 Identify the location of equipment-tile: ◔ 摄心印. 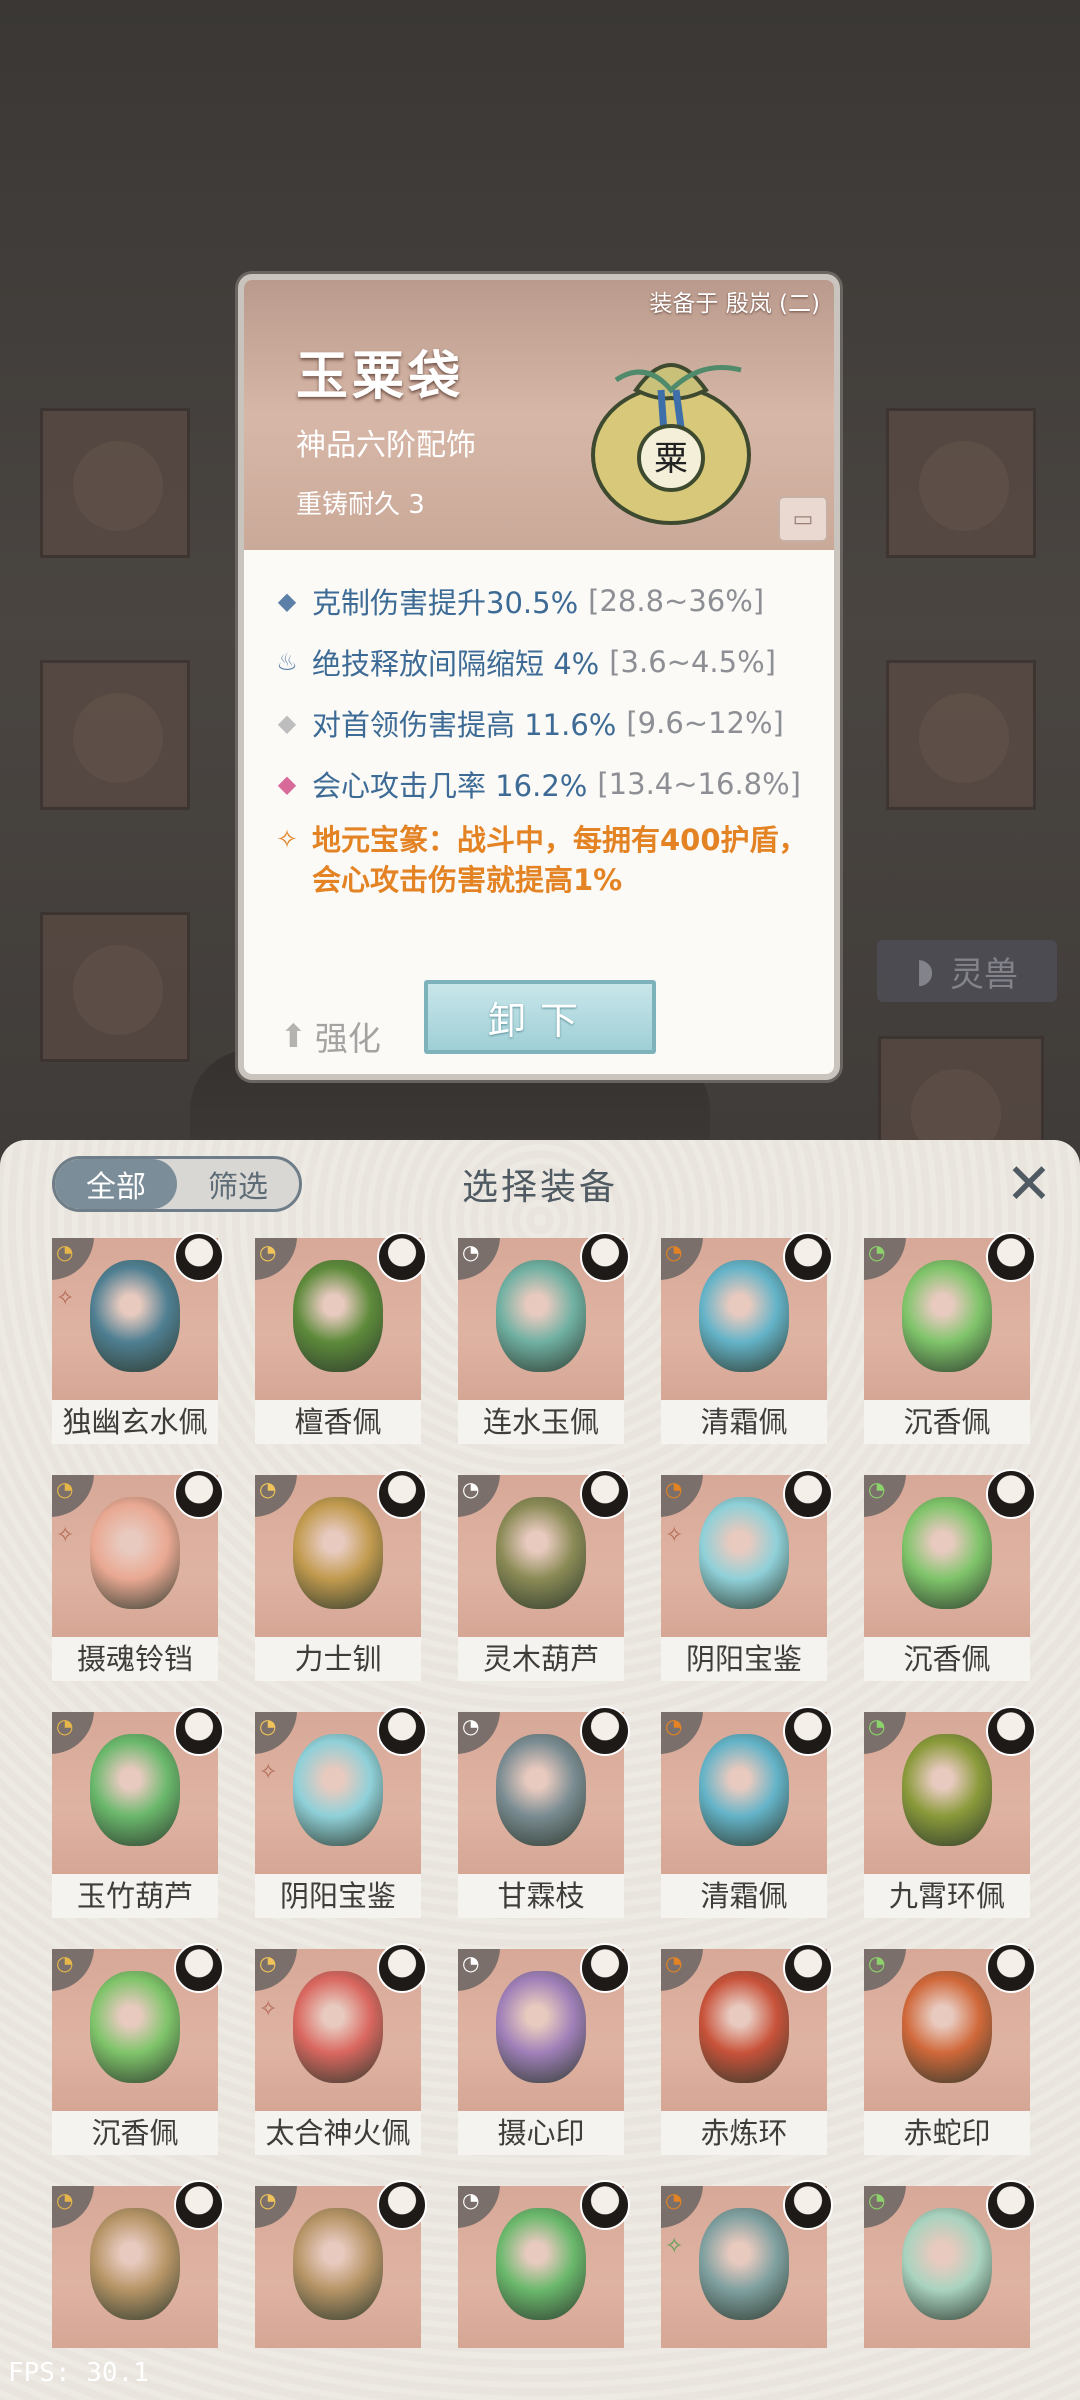
(544, 2049).